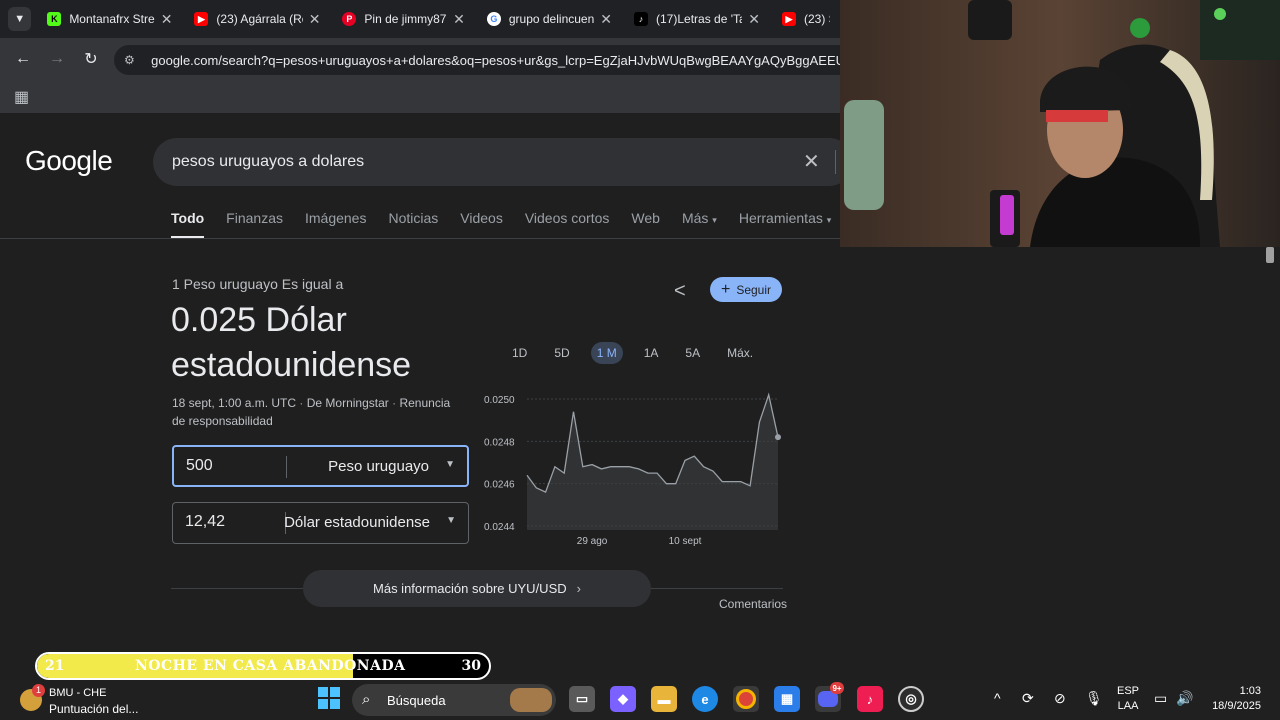 The width and height of the screenshot is (1280, 720). I want to click on range-5d: 5D, so click(561, 353).